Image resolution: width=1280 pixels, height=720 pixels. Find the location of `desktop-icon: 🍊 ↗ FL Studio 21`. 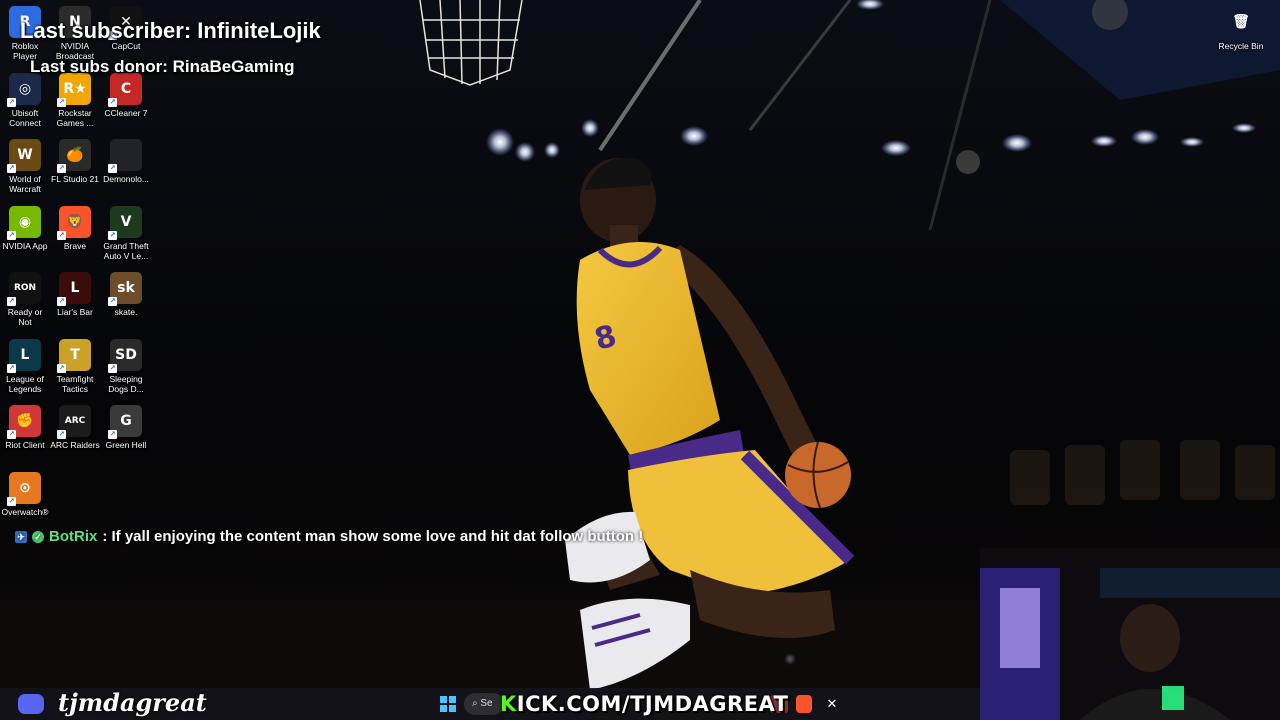

desktop-icon: 🍊 ↗ FL Studio 21 is located at coordinates (75, 161).